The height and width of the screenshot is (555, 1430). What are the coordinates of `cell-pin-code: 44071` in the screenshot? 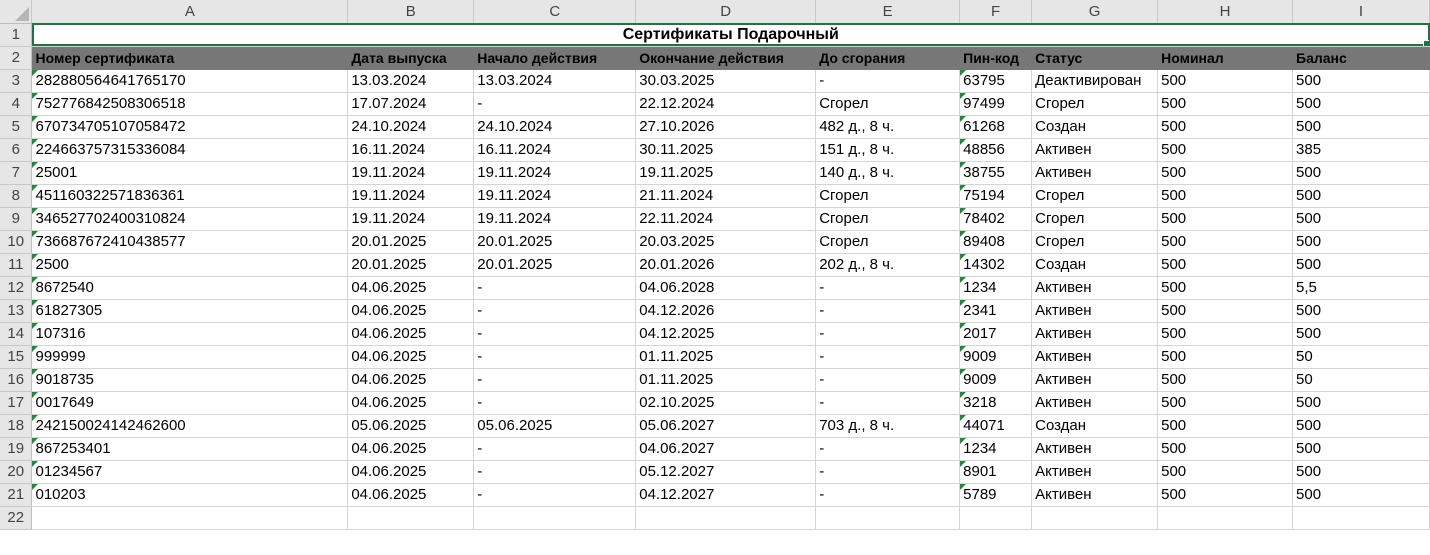 It's located at (996, 426).